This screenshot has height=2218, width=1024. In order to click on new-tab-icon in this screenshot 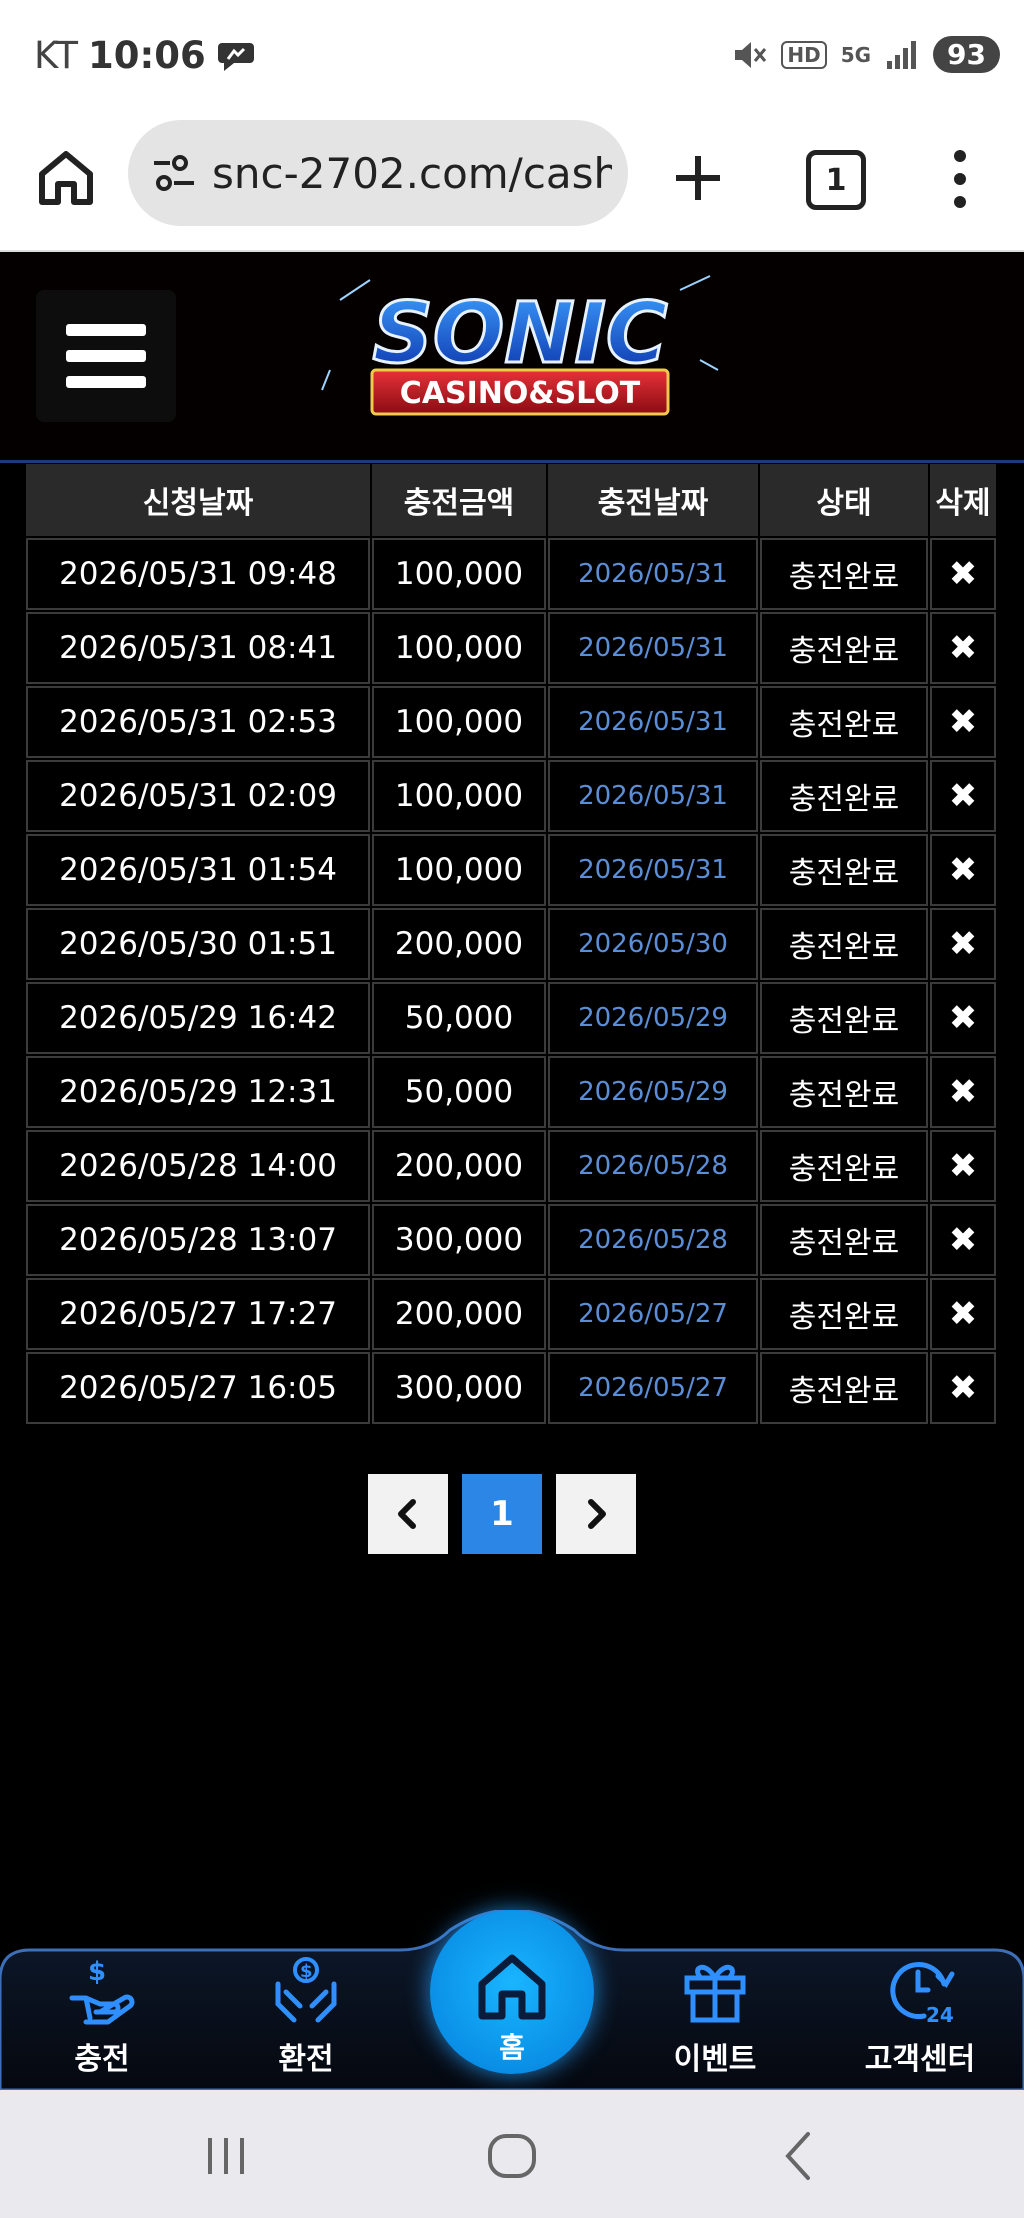, I will do `click(698, 178)`.